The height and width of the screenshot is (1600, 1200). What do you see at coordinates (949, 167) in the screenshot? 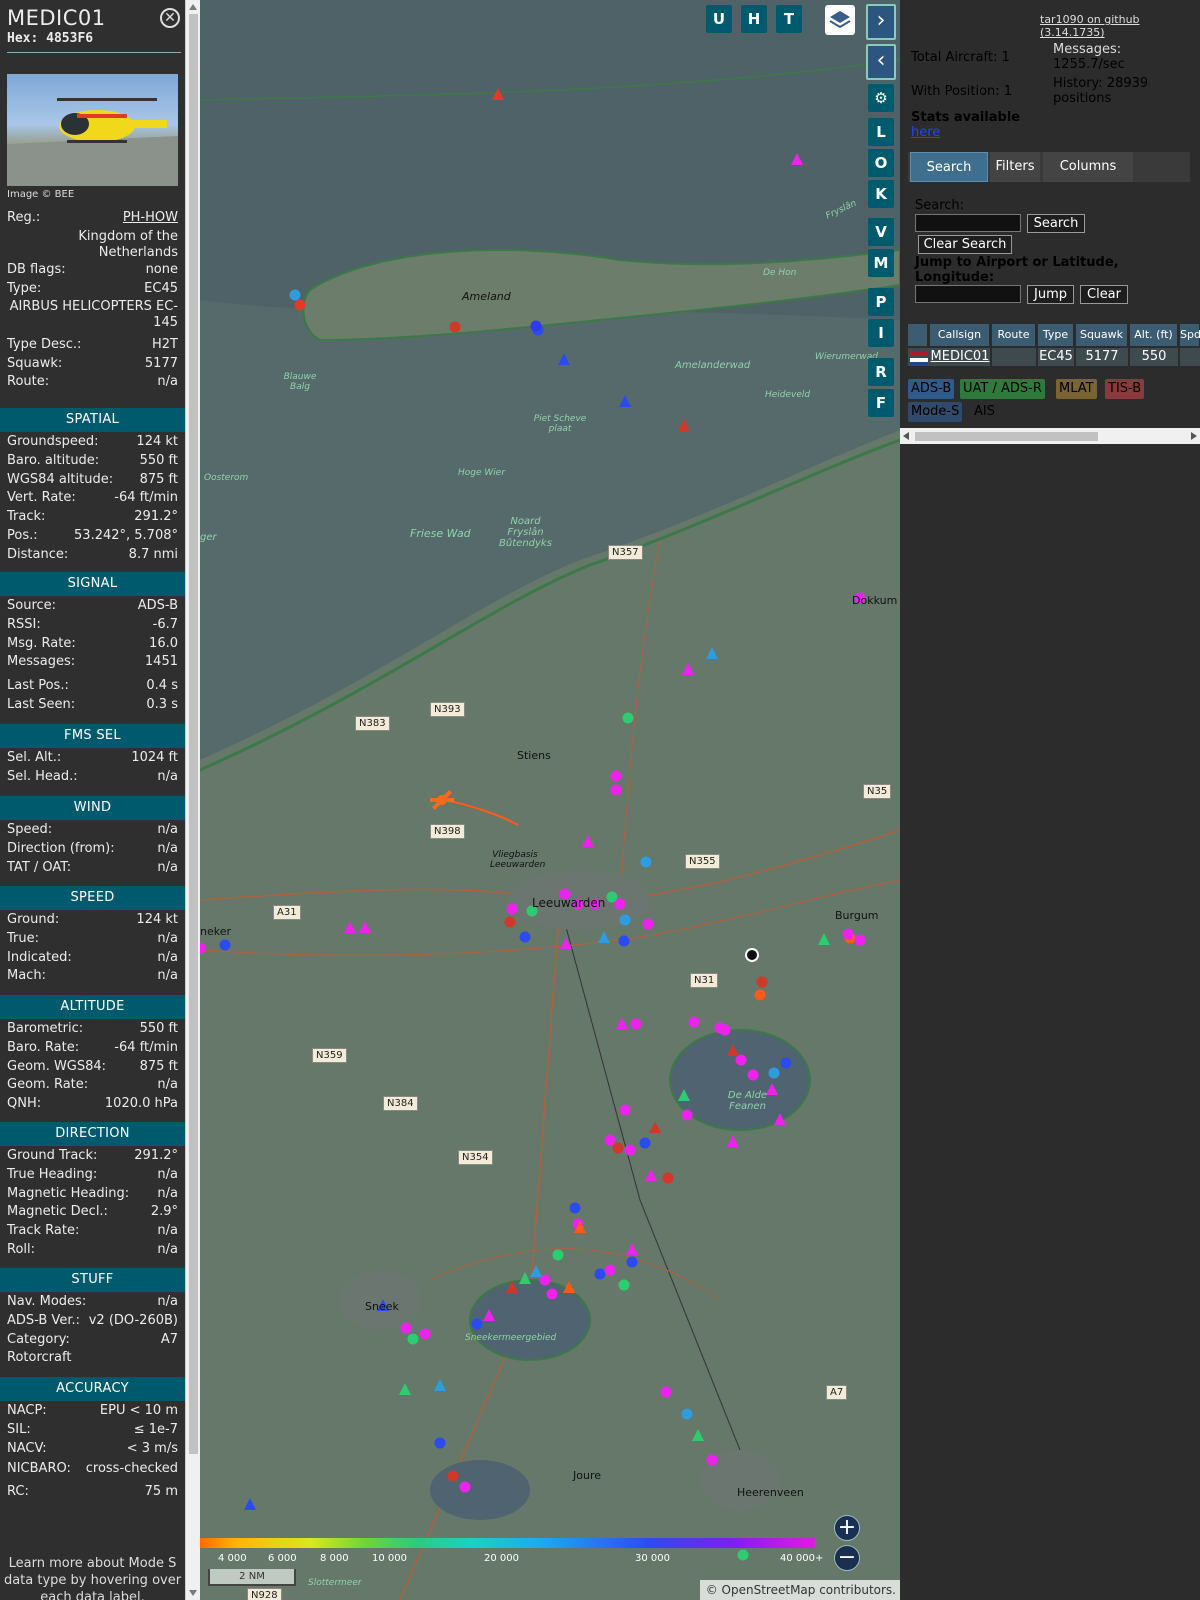
I see `tab-search: Search` at bounding box center [949, 167].